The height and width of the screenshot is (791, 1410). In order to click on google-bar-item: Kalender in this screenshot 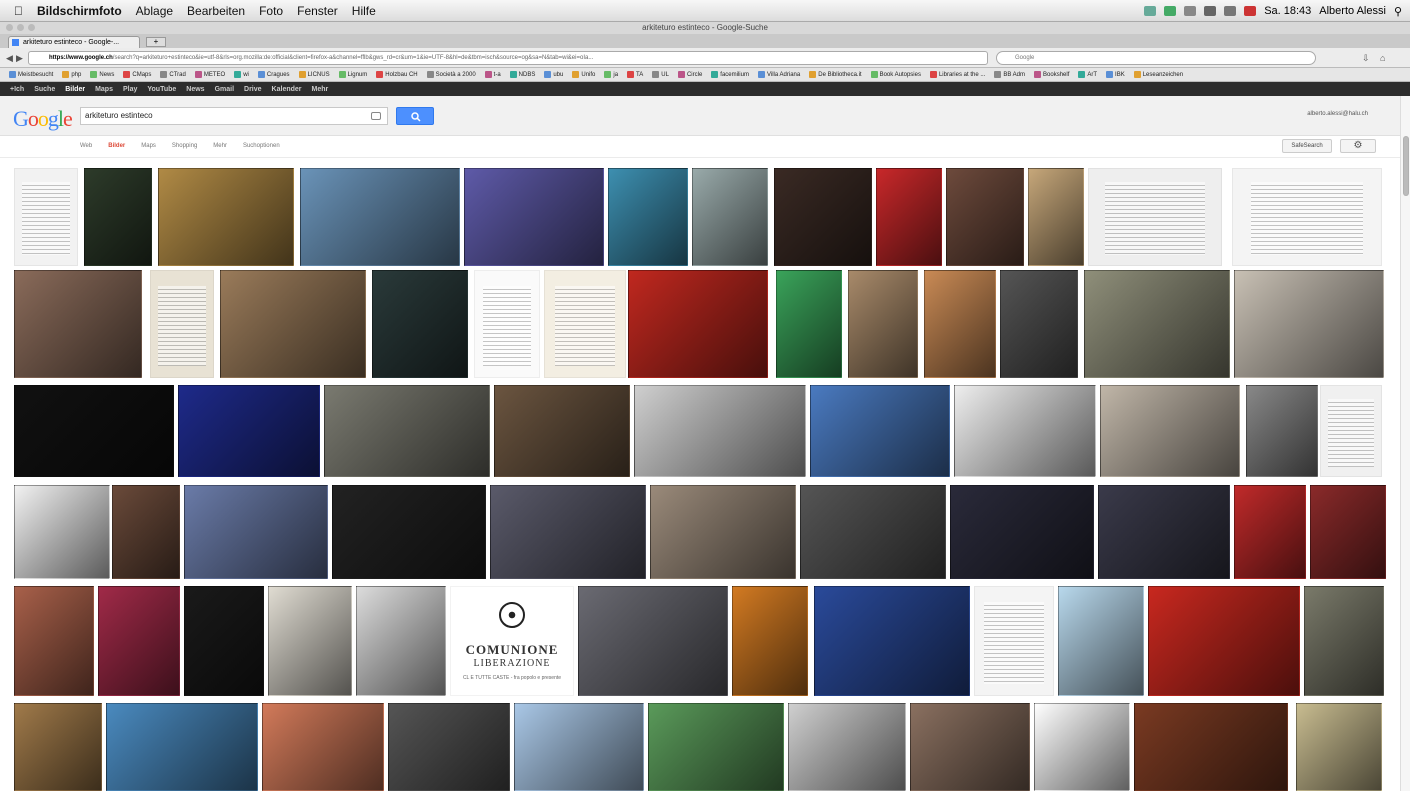, I will do `click(287, 89)`.